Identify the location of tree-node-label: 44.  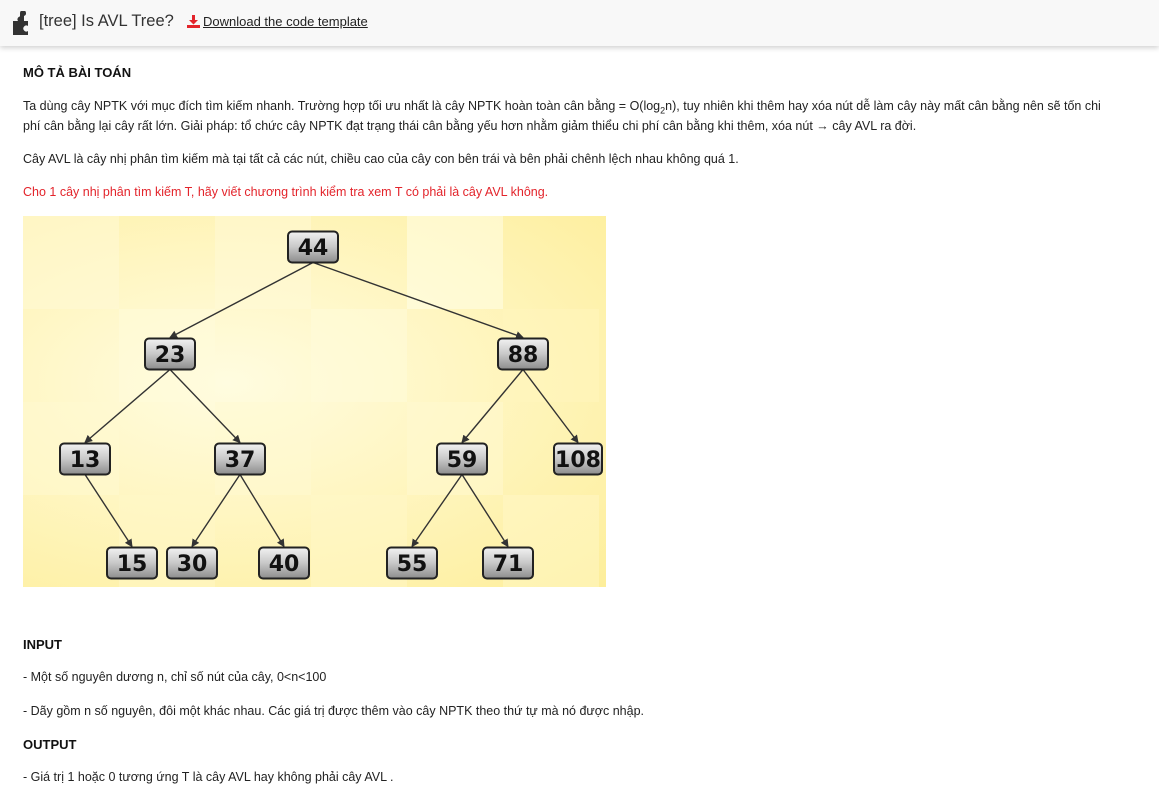
(313, 248).